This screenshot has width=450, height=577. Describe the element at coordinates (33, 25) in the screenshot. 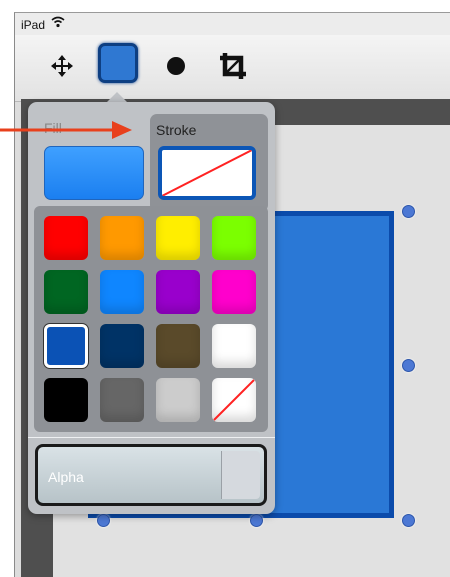

I see `device-name: iPad` at that location.